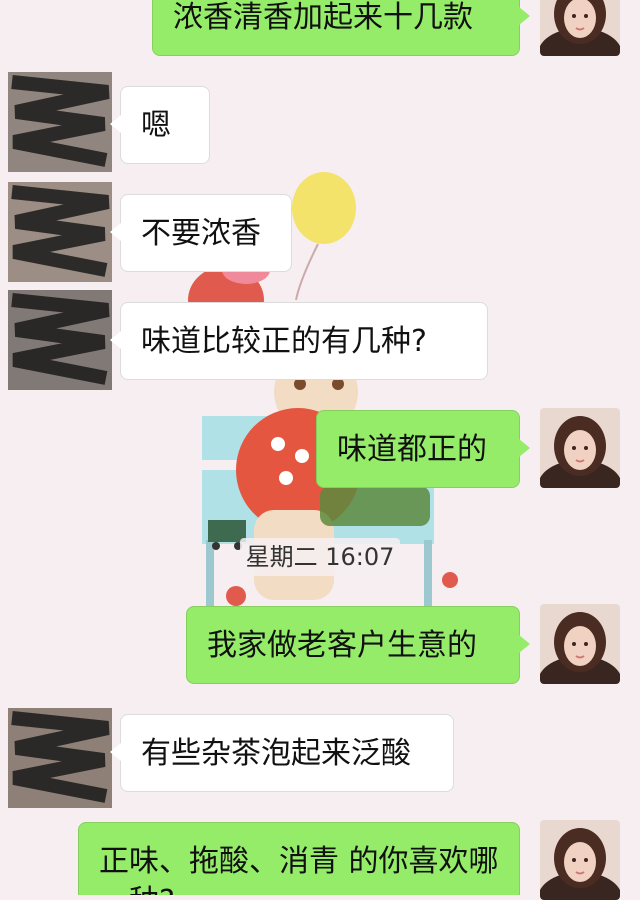 This screenshot has height=900, width=640. What do you see at coordinates (156, 125) in the screenshot?
I see `message-text: 嗯` at bounding box center [156, 125].